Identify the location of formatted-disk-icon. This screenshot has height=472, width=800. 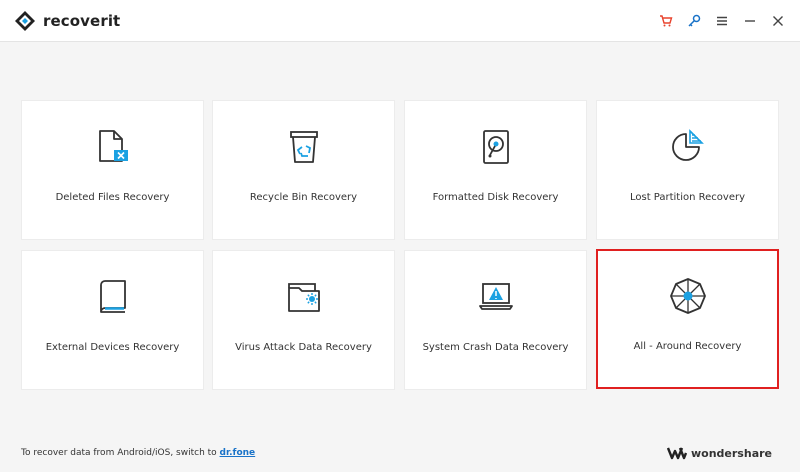
(496, 147).